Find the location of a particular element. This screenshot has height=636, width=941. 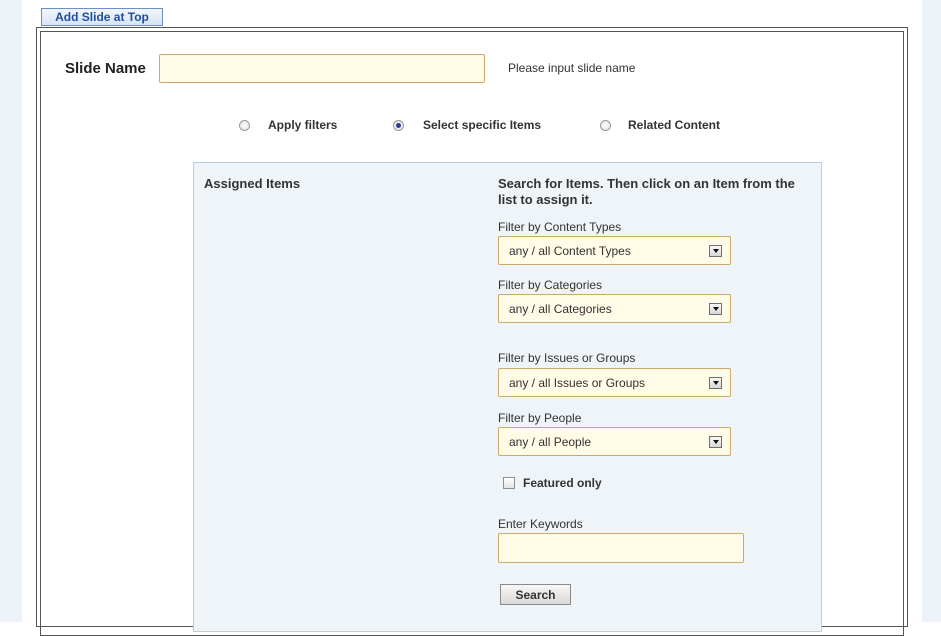

radio-button-select-specific-items is located at coordinates (398, 125).